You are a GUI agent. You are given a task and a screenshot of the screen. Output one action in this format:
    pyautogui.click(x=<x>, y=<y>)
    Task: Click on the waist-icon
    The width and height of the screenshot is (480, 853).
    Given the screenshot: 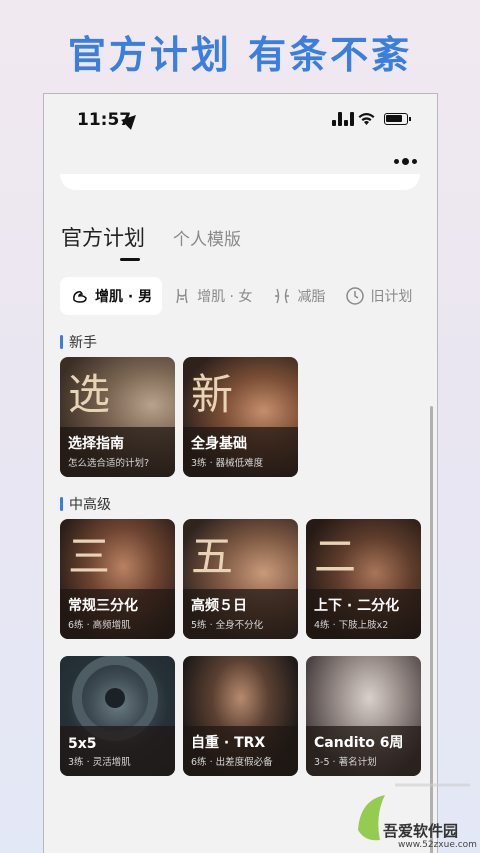 What is the action you would take?
    pyautogui.click(x=282, y=296)
    